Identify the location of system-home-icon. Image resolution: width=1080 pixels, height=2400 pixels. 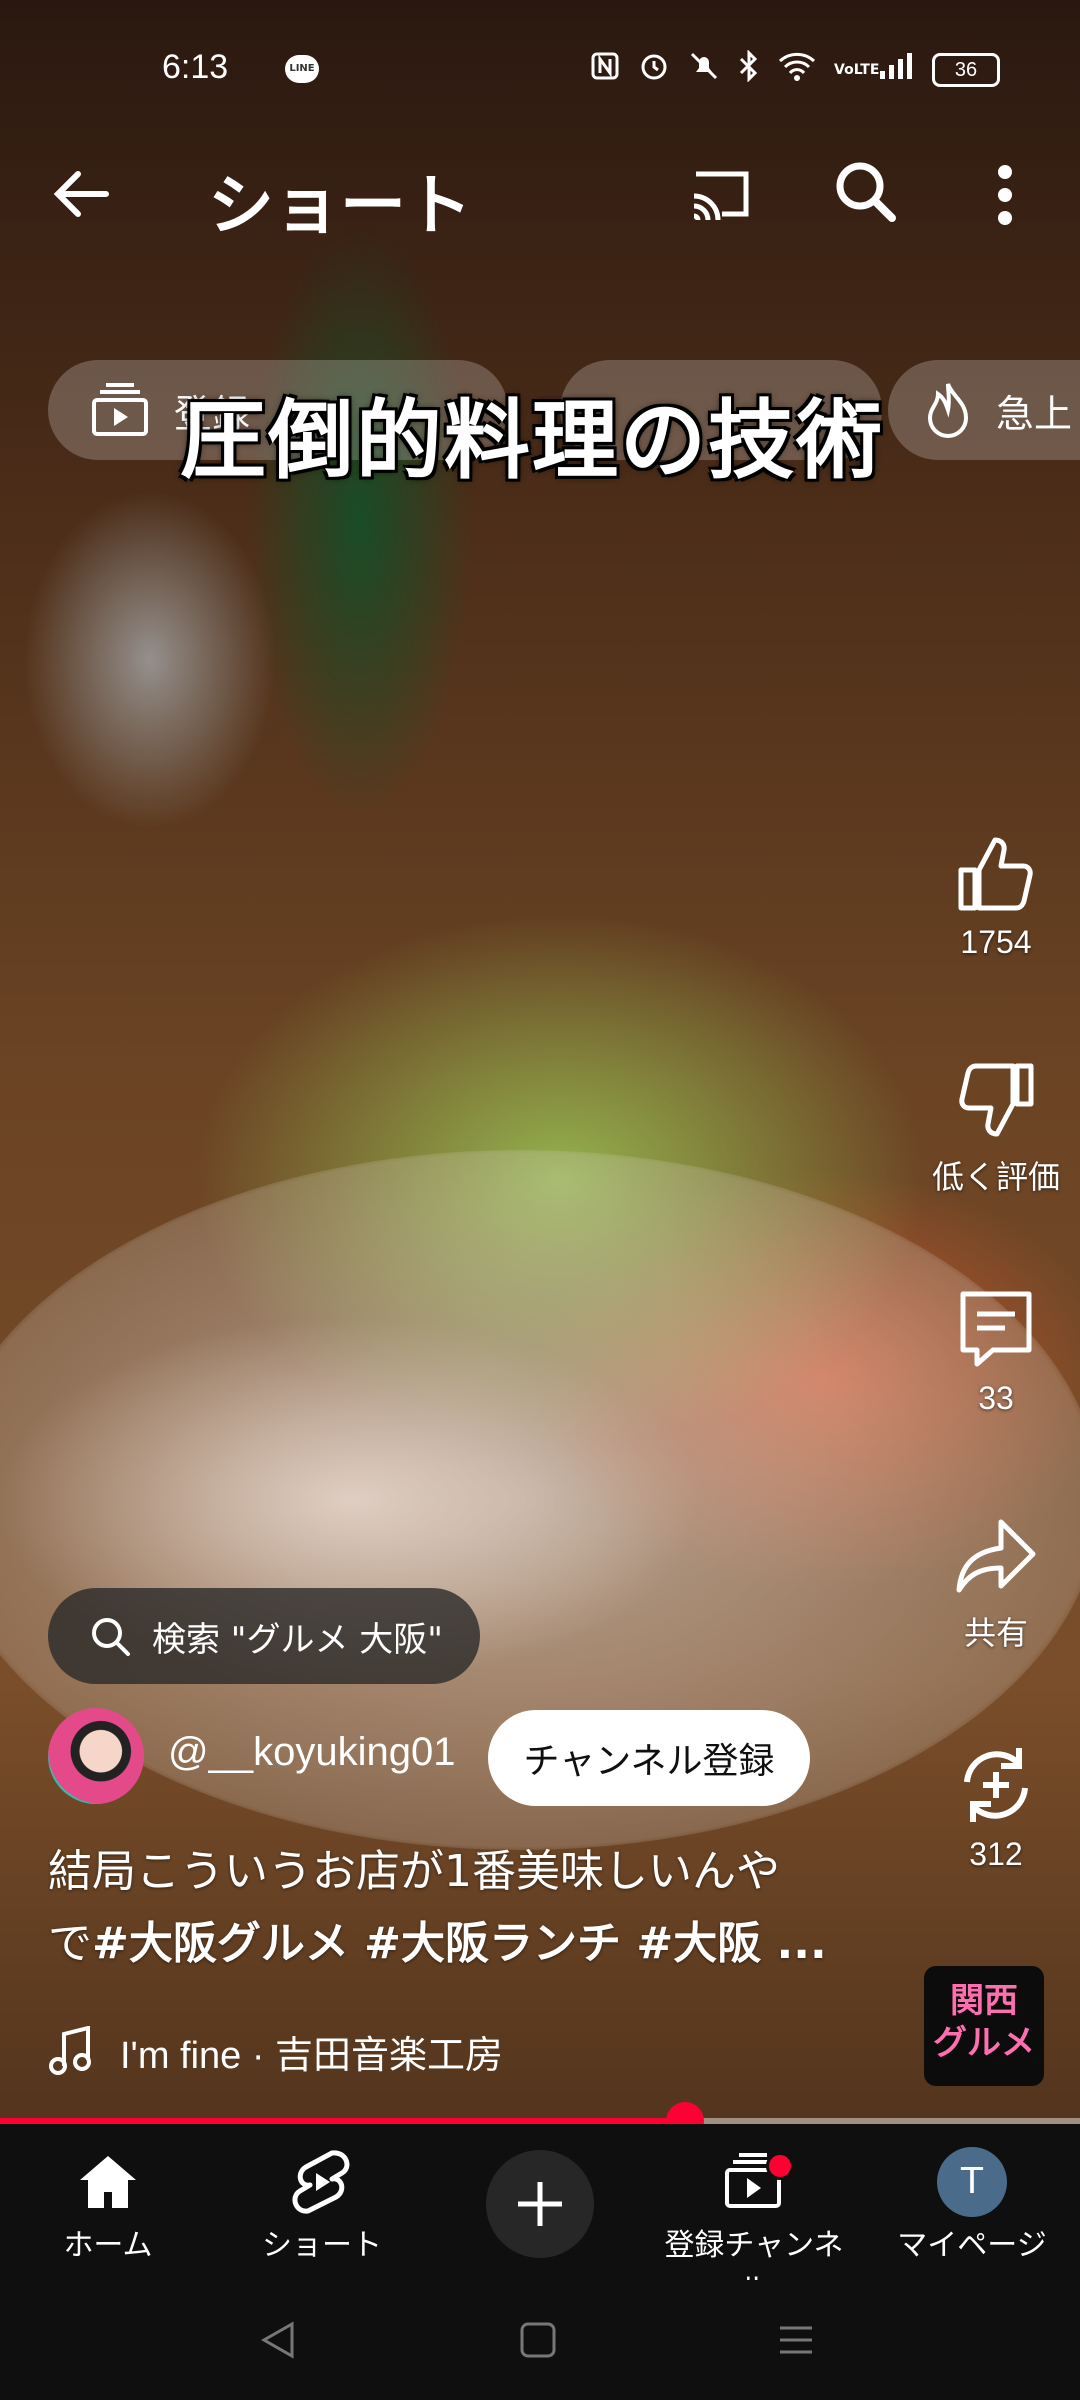
(538, 2340).